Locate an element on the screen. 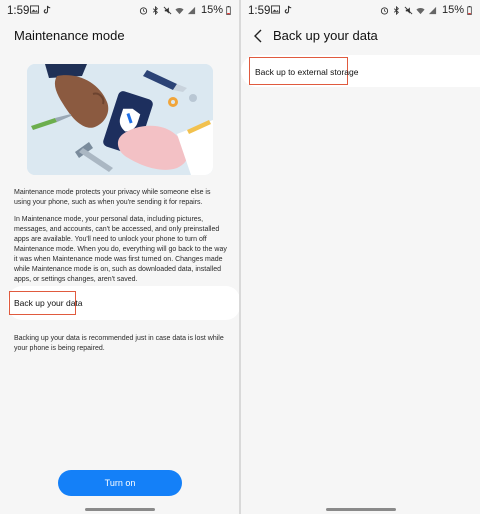 The height and width of the screenshot is (514, 480). turn-on-button: Turn on is located at coordinates (120, 483).